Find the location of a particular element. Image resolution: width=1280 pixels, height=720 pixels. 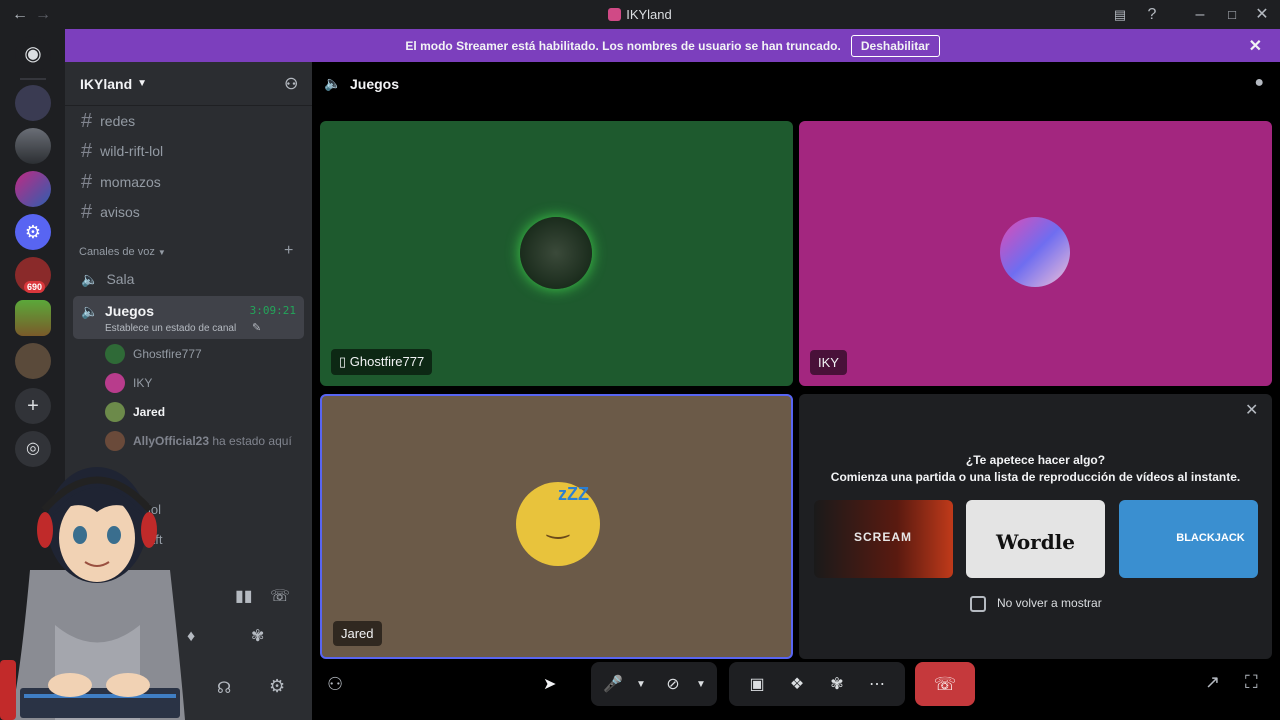

call-timer: 3:09:21 is located at coordinates (272, 310).